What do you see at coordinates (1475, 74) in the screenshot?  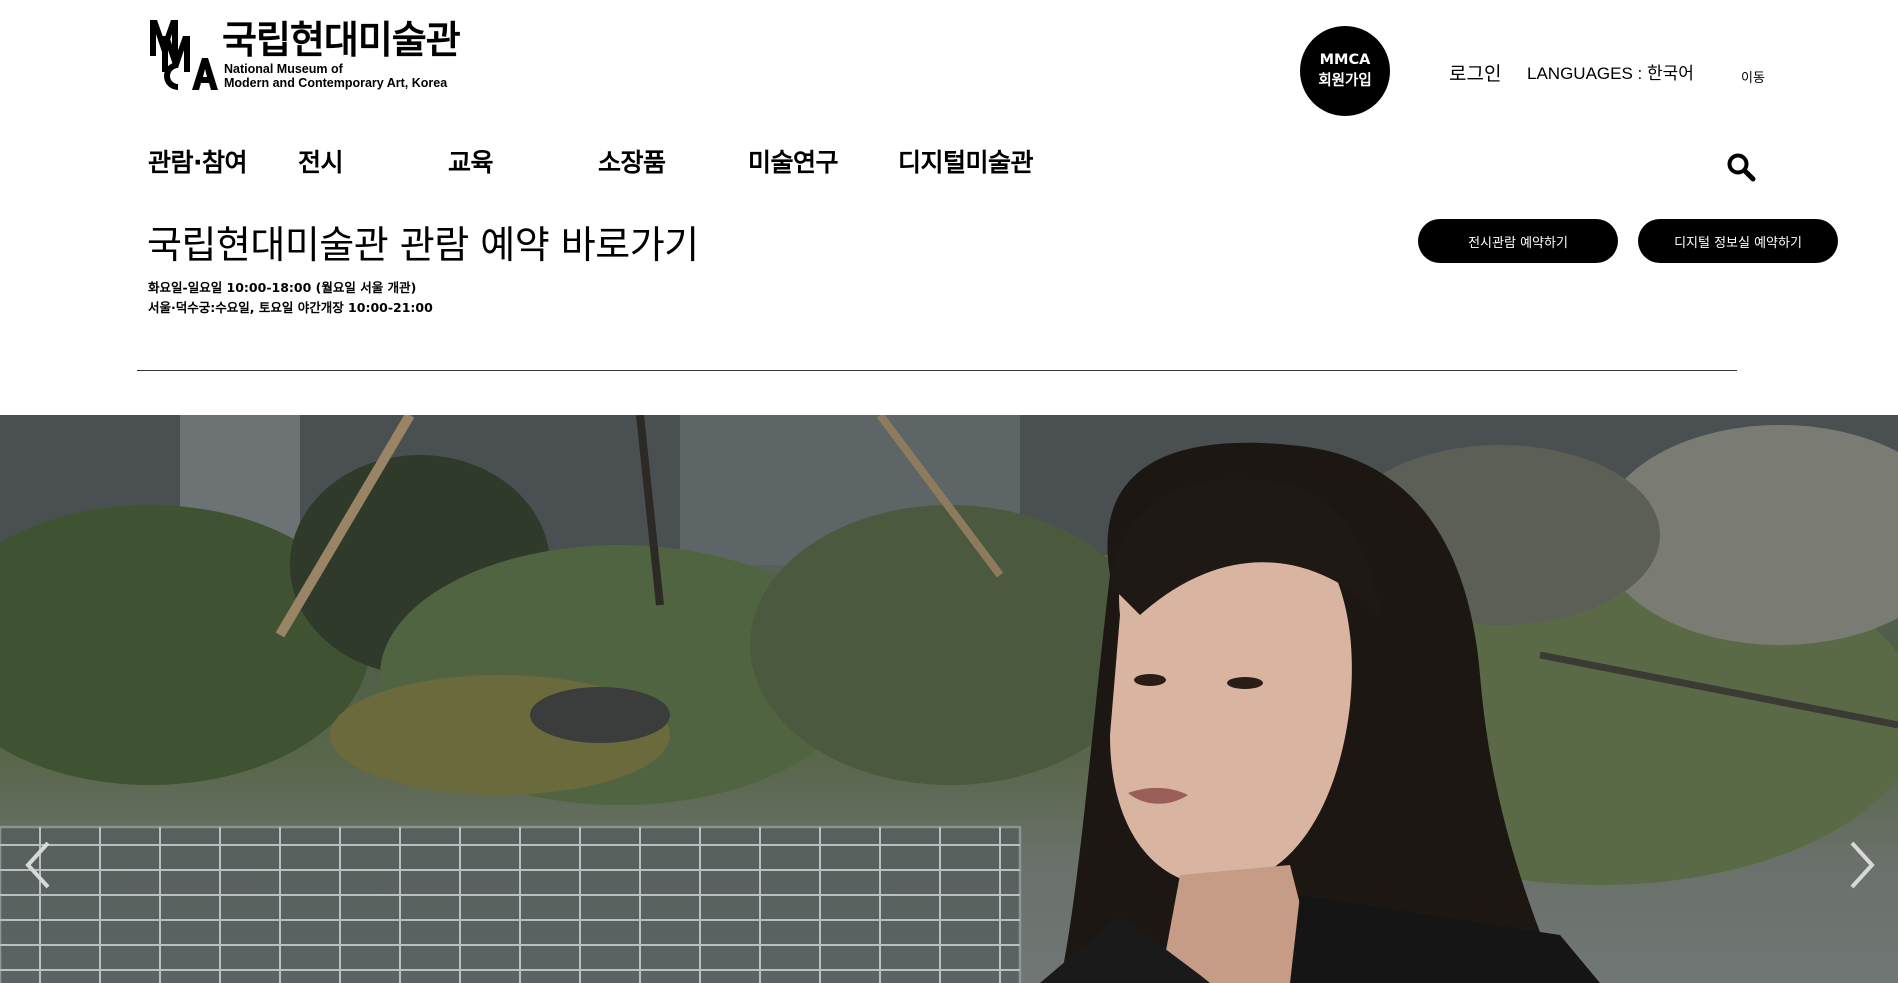 I see `login-link: 로그인` at bounding box center [1475, 74].